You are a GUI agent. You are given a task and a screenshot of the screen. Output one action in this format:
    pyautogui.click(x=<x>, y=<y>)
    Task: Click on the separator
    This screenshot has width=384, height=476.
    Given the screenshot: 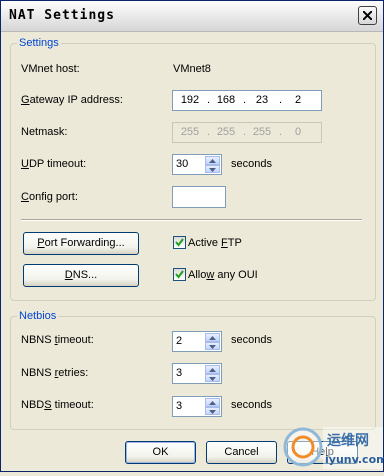 What is the action you would take?
    pyautogui.click(x=191, y=220)
    